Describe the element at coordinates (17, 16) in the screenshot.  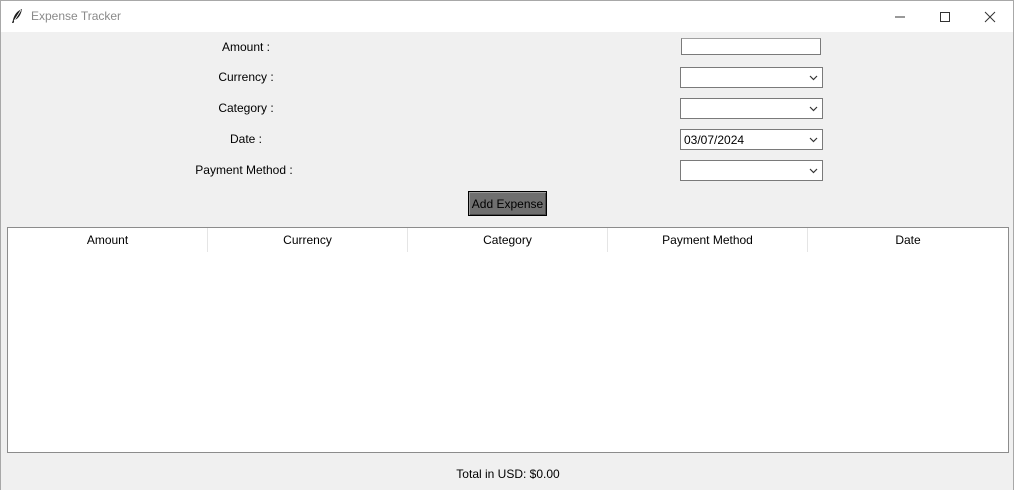
I see `feather-icon` at that location.